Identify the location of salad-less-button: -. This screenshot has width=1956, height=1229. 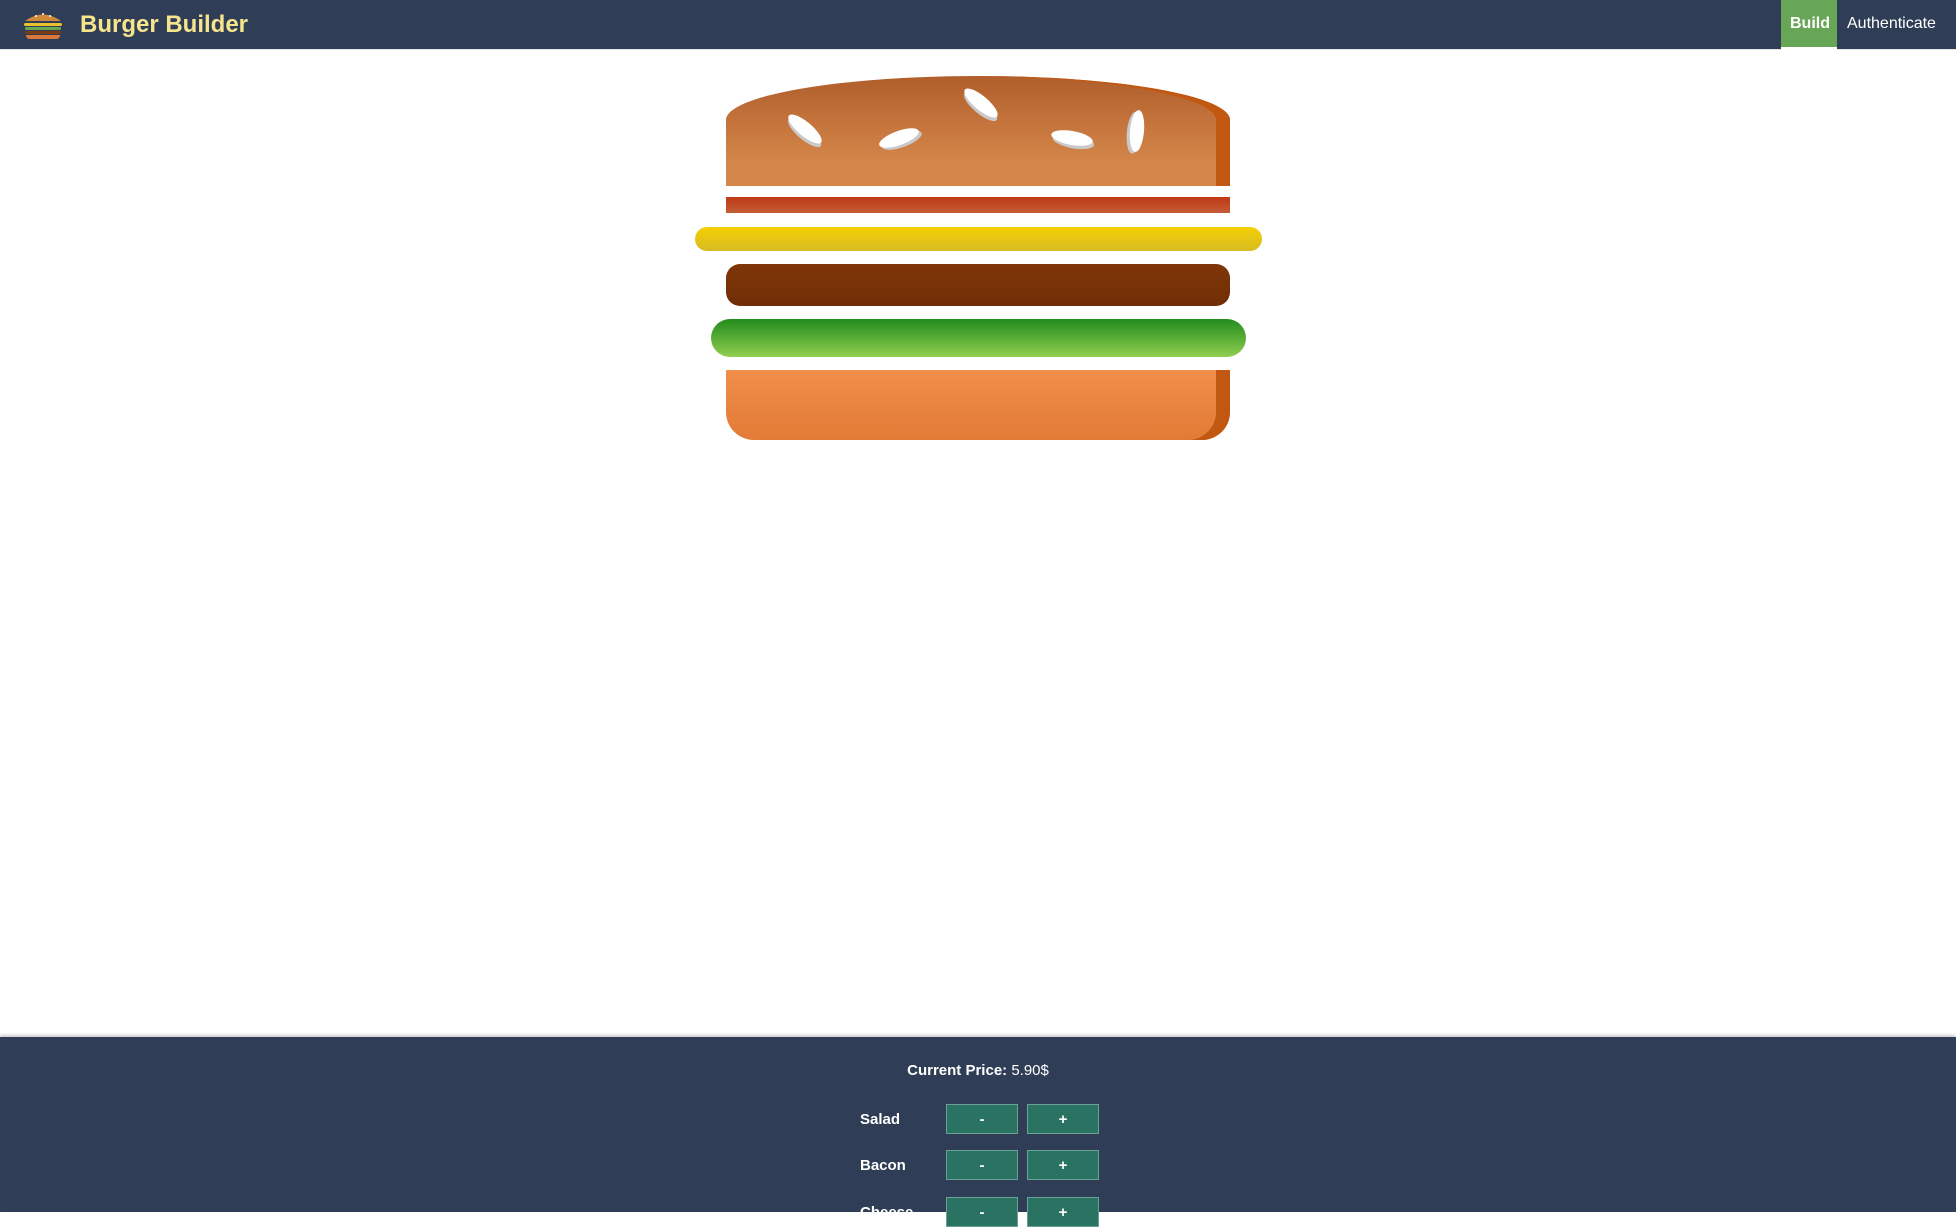
(982, 1119).